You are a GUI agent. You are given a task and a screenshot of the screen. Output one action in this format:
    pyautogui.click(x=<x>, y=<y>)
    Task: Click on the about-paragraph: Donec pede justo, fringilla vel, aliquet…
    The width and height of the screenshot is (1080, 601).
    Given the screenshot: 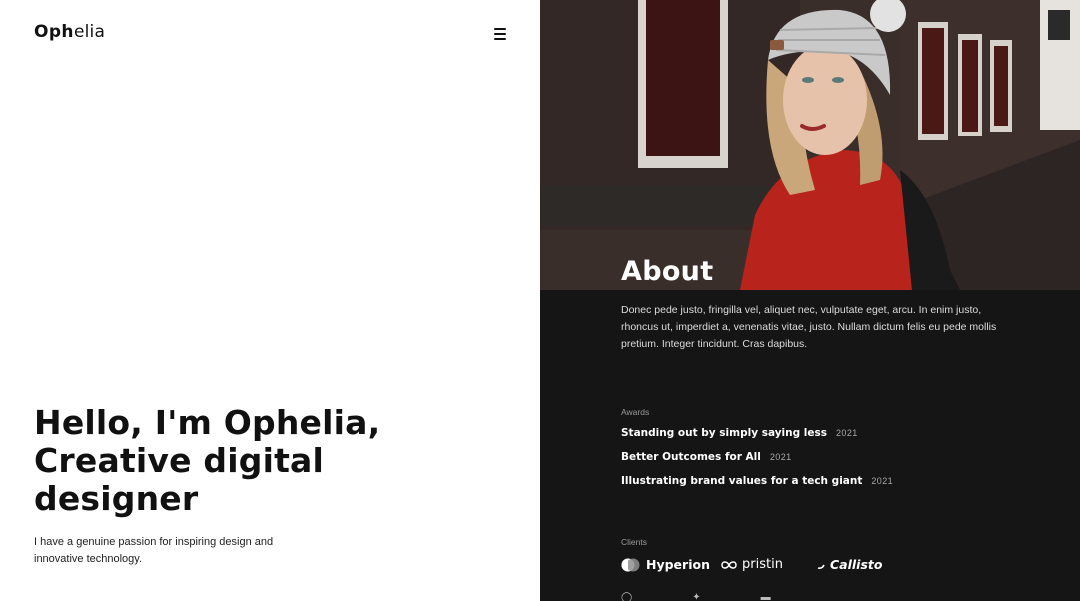 What is the action you would take?
    pyautogui.click(x=809, y=327)
    